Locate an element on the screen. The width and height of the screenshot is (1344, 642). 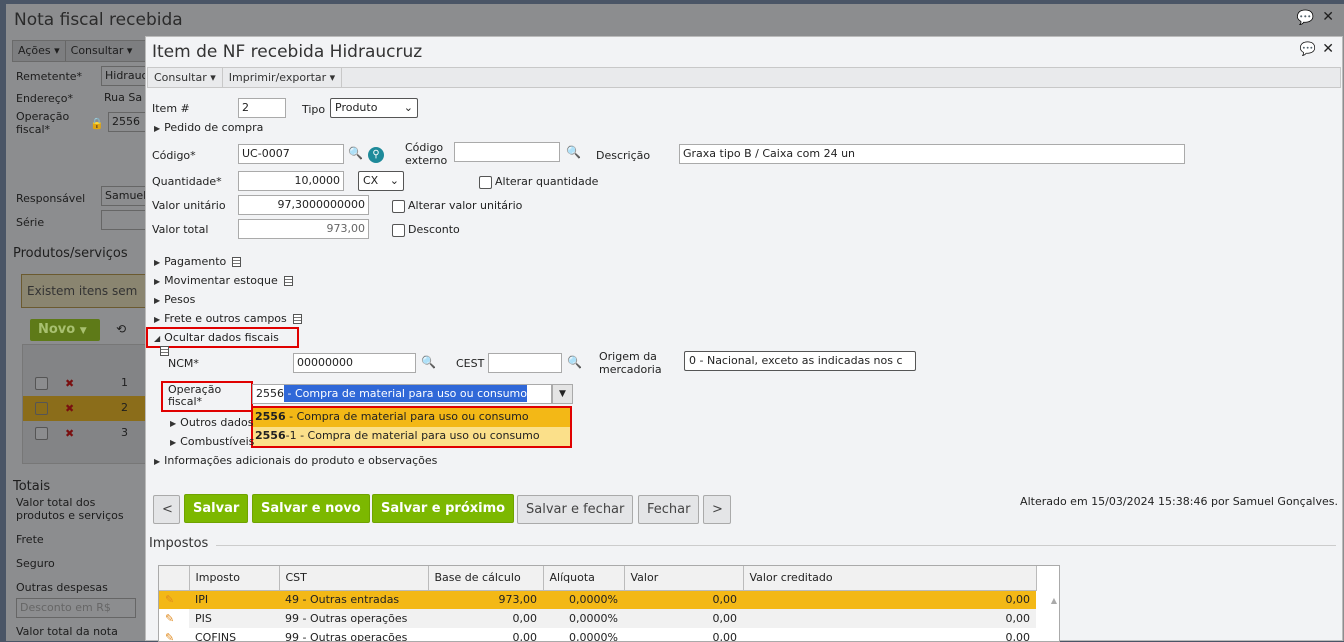
acoes-menu: Ações ▾ is located at coordinates (39, 51).